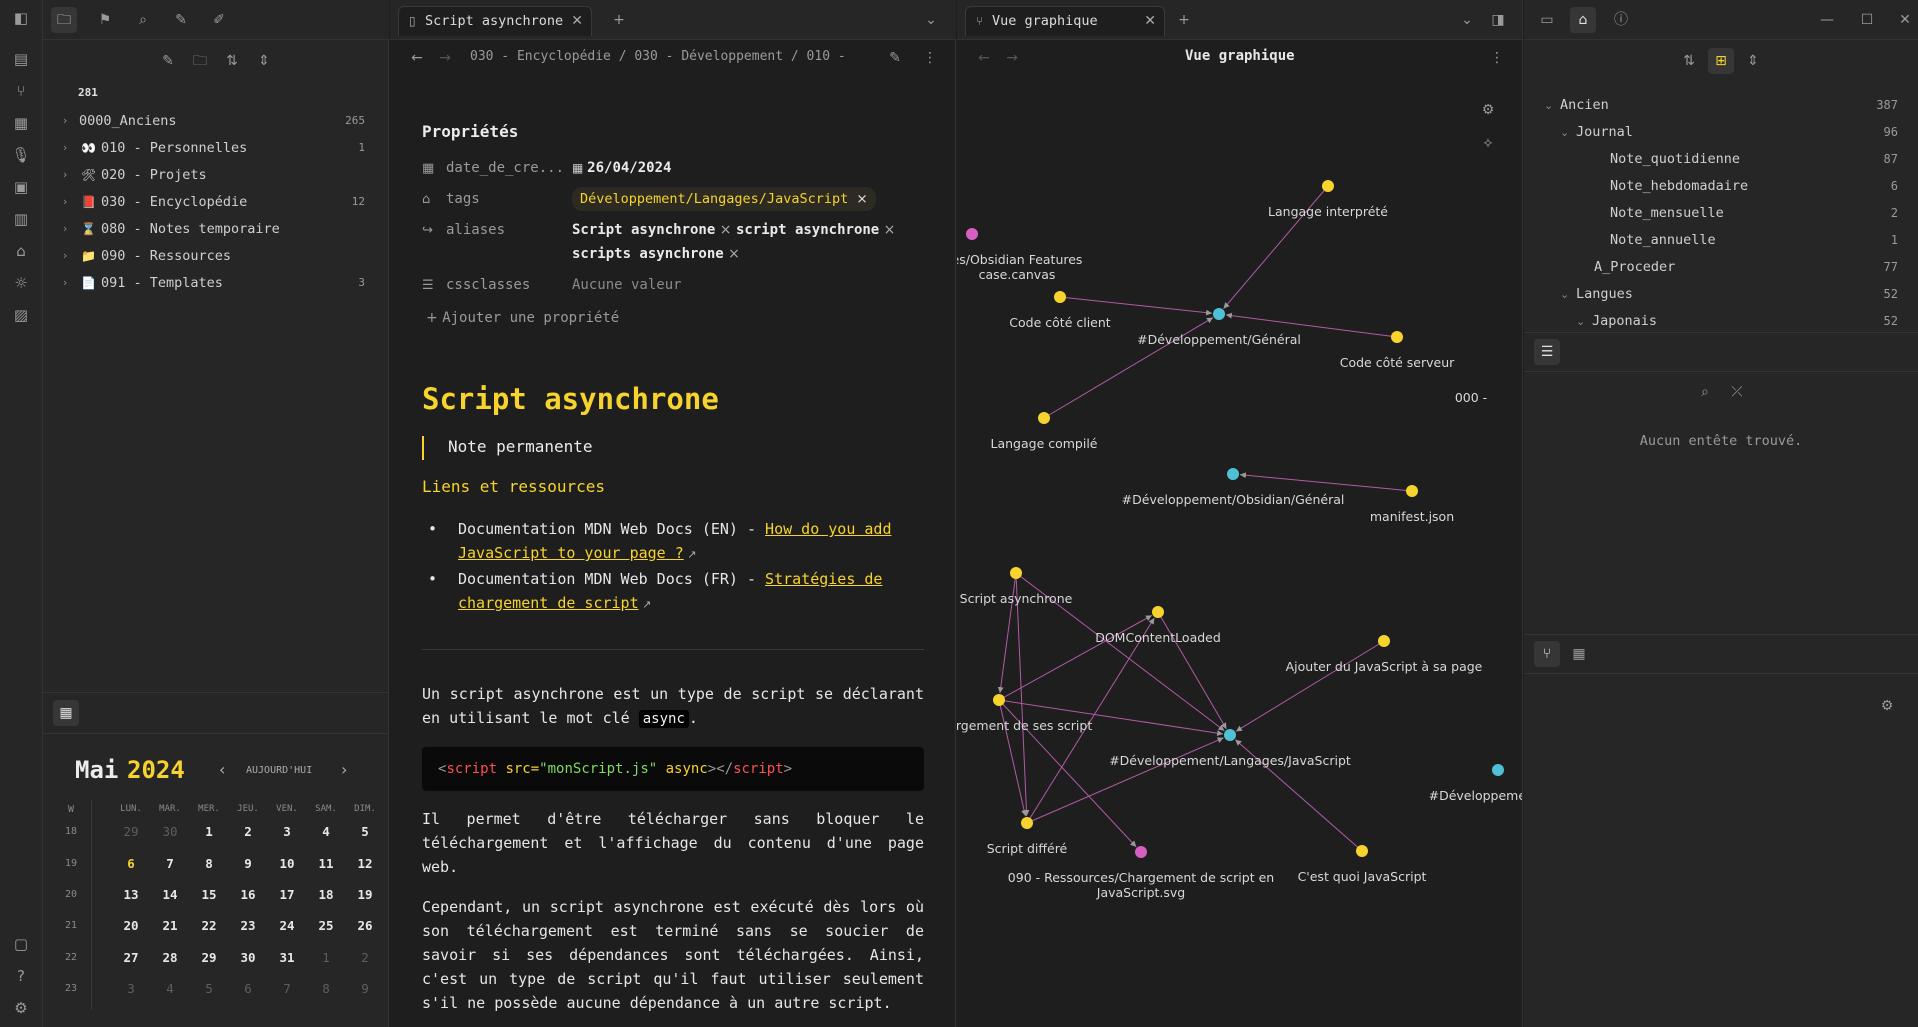  Describe the element at coordinates (21, 251) in the screenshot. I see `home-icon: ⌂` at that location.